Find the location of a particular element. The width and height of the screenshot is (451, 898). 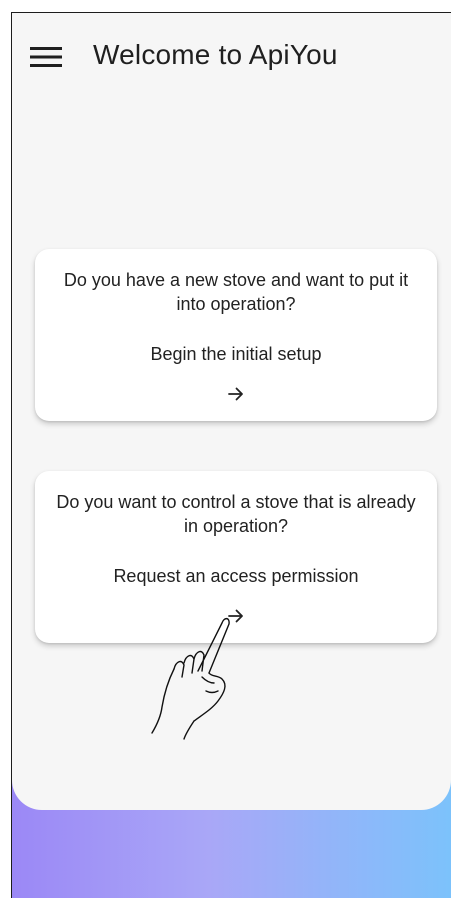

begin-initial-setup-link: Begin the initial setup is located at coordinates (236, 354).